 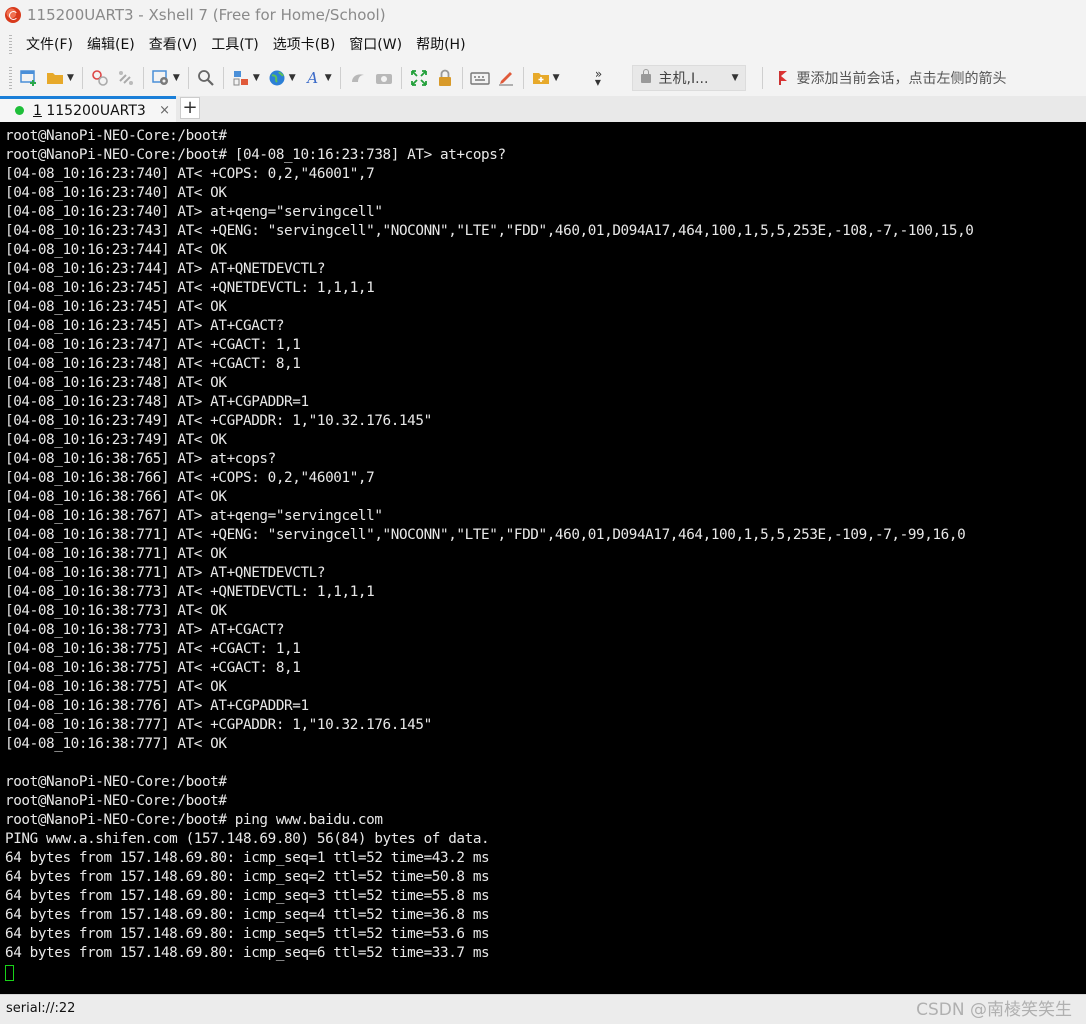 I want to click on tab-label: 1 115200UART3, so click(x=89, y=111).